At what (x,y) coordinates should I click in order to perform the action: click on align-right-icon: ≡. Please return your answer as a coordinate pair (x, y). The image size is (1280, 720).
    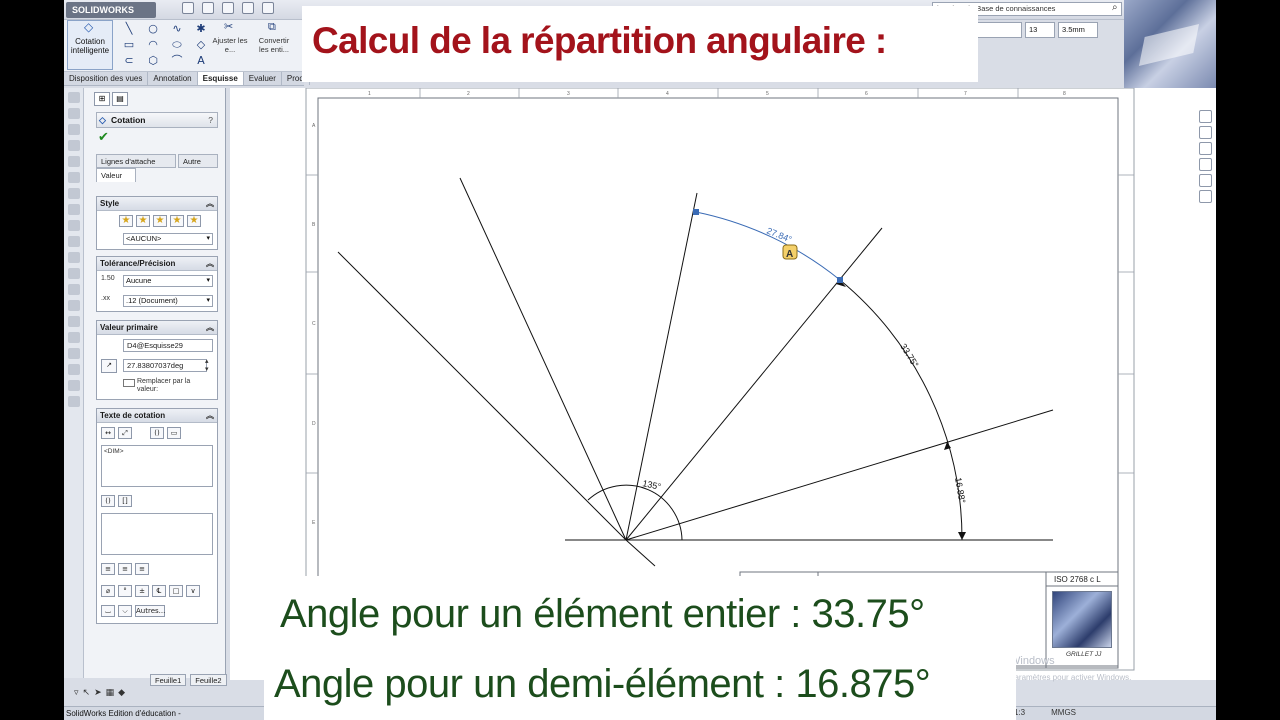
    Looking at the image, I should click on (142, 569).